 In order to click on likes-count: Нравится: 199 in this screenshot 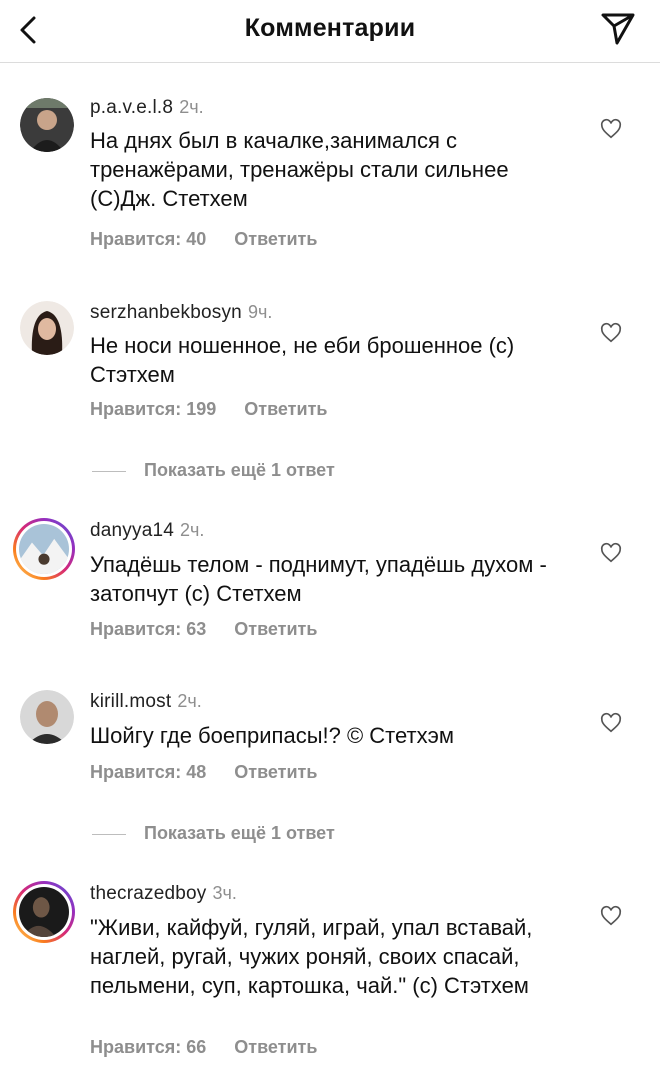, I will do `click(153, 409)`.